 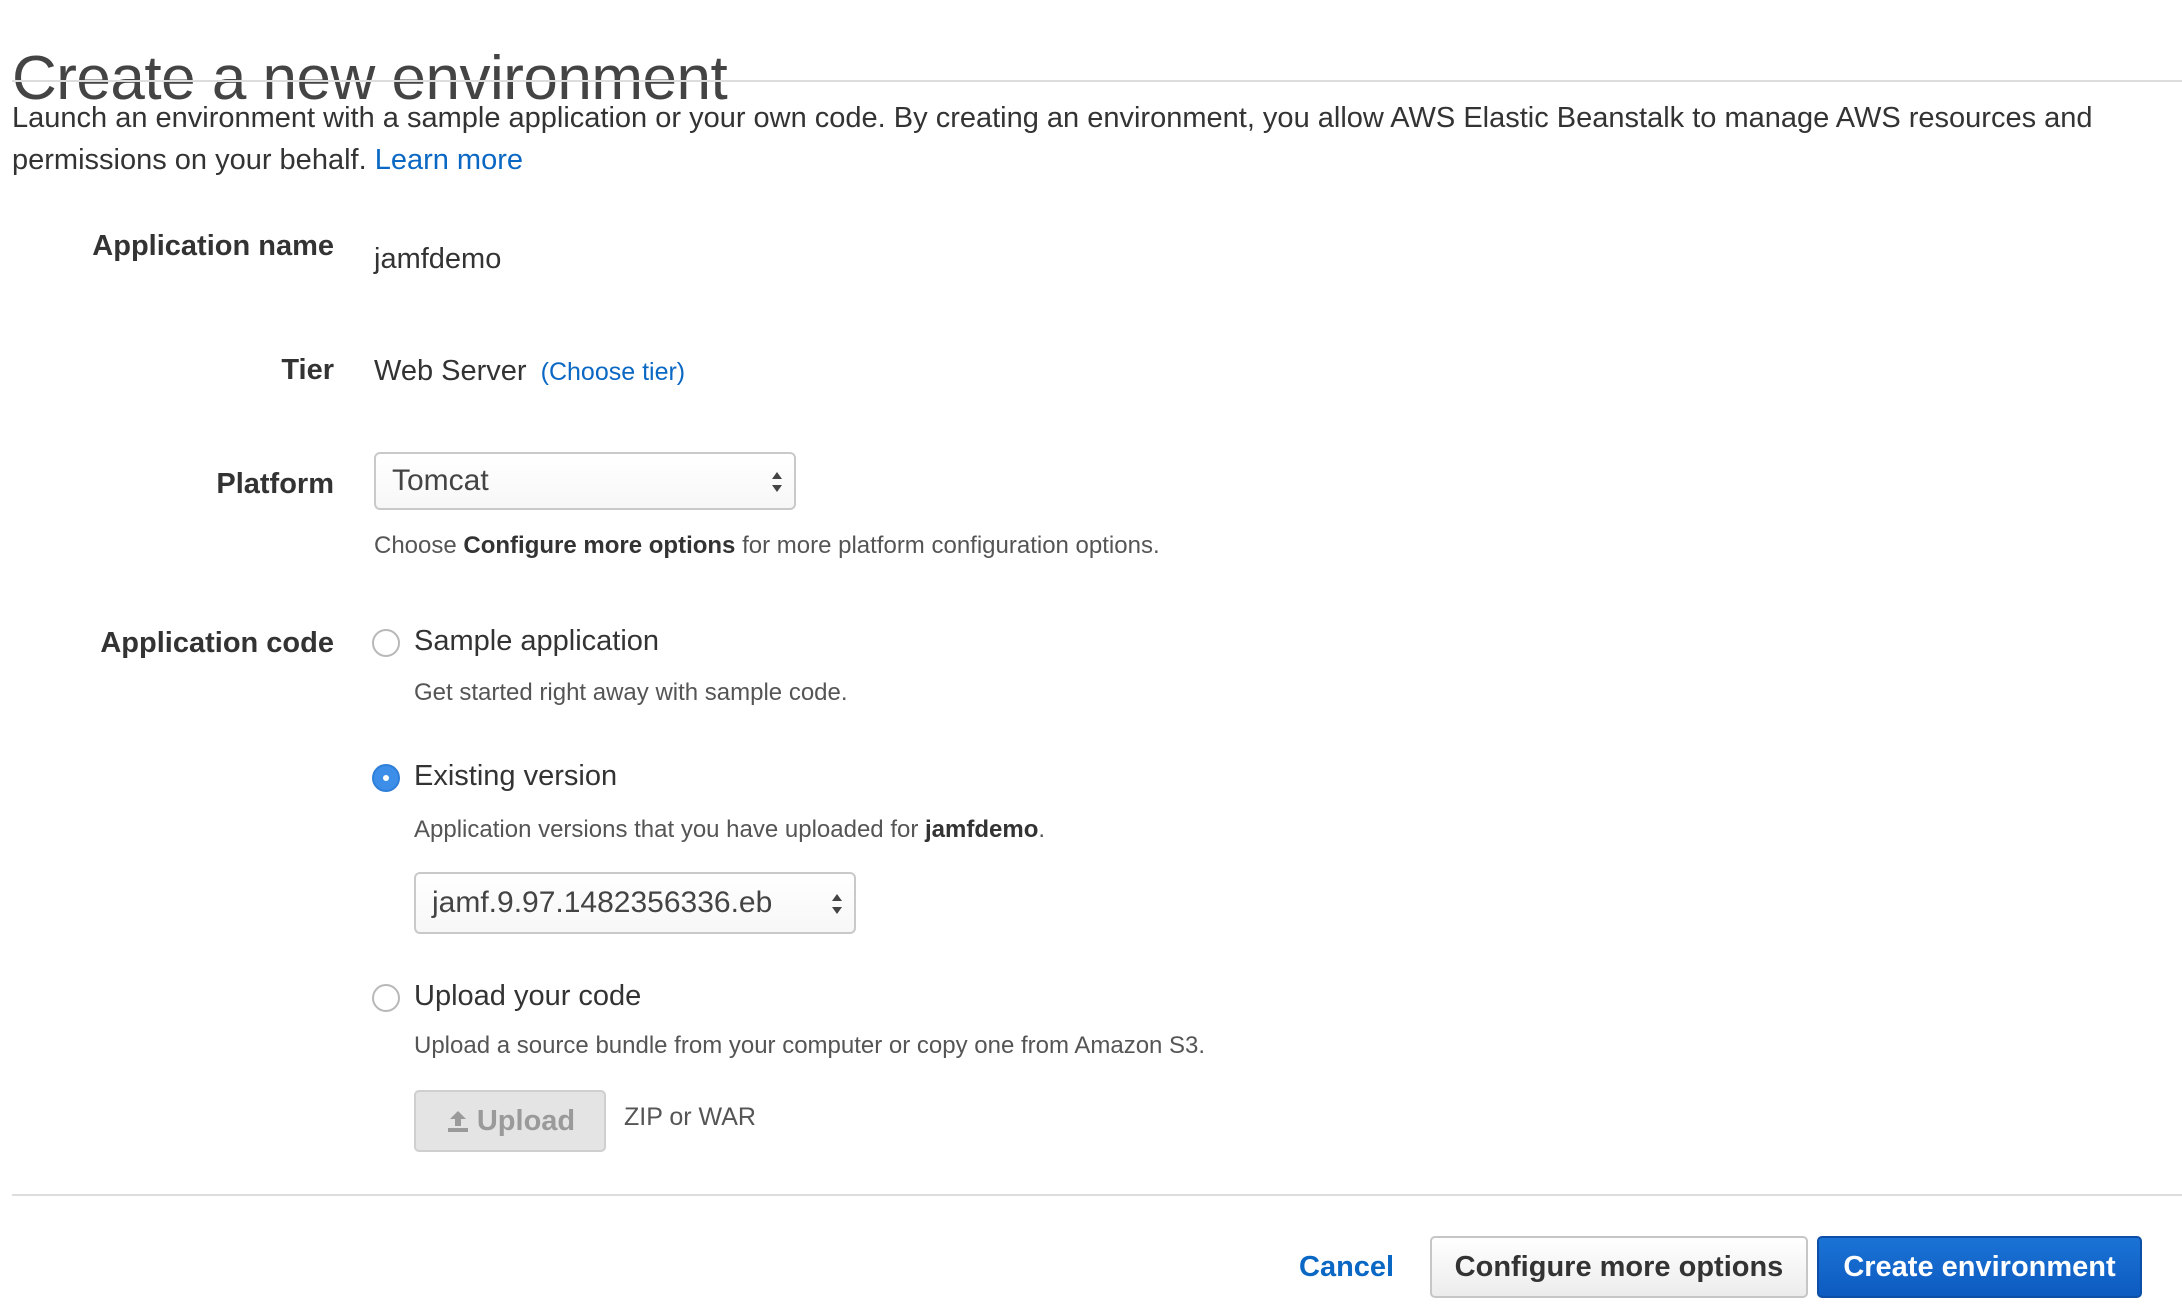 What do you see at coordinates (440, 480) in the screenshot?
I see `platform-selected-value: Tomcat` at bounding box center [440, 480].